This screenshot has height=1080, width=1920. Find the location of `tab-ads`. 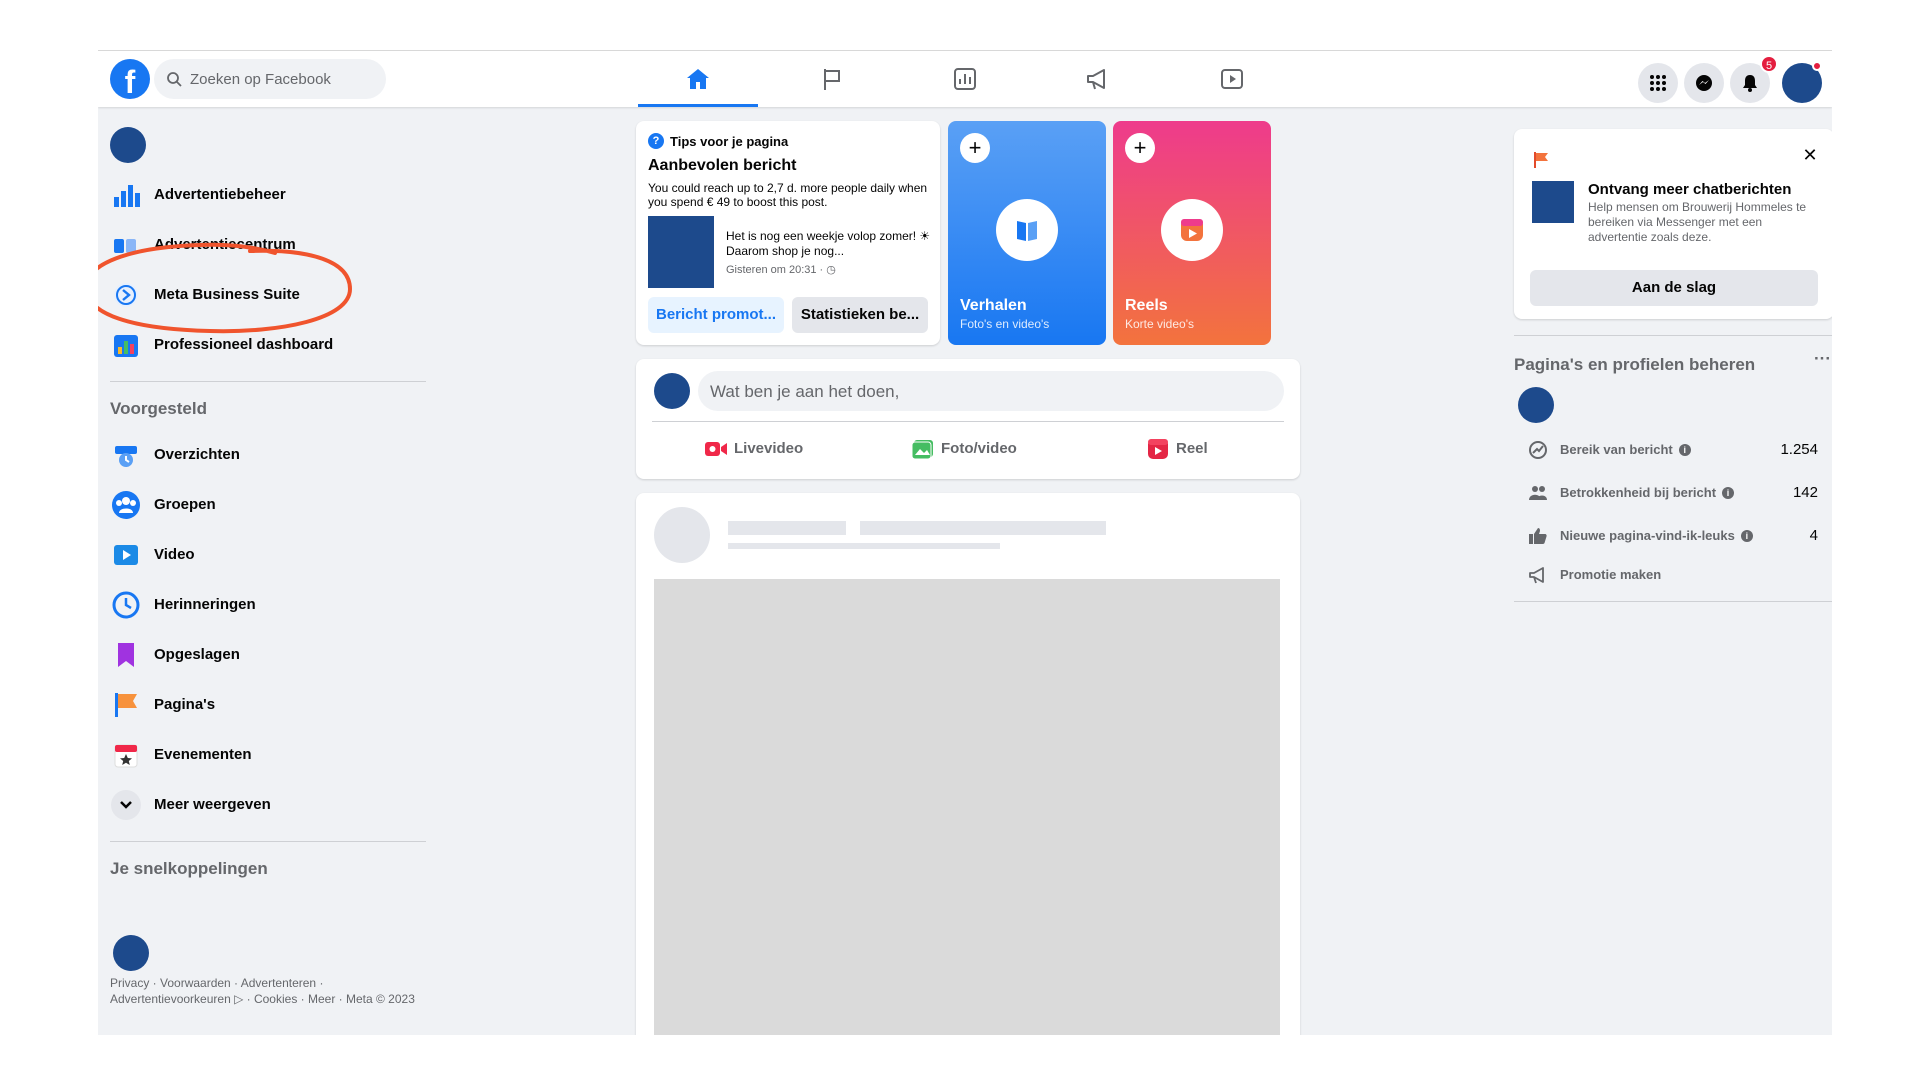

tab-ads is located at coordinates (1098, 79).